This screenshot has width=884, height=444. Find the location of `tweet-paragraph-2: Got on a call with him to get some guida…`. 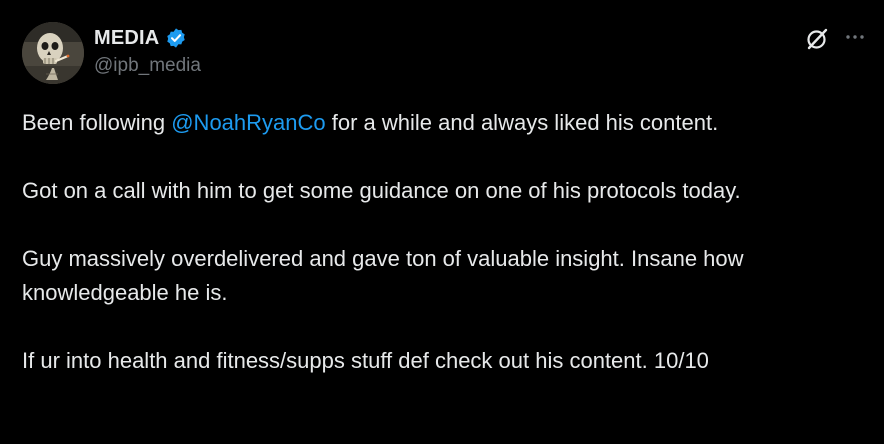

tweet-paragraph-2: Got on a call with him to get some guida… is located at coordinates (381, 190).